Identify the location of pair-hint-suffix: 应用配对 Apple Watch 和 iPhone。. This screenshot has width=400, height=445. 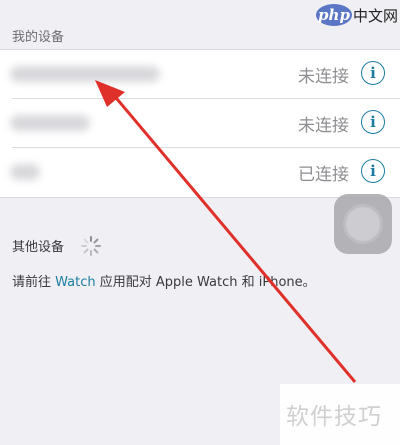
(205, 282).